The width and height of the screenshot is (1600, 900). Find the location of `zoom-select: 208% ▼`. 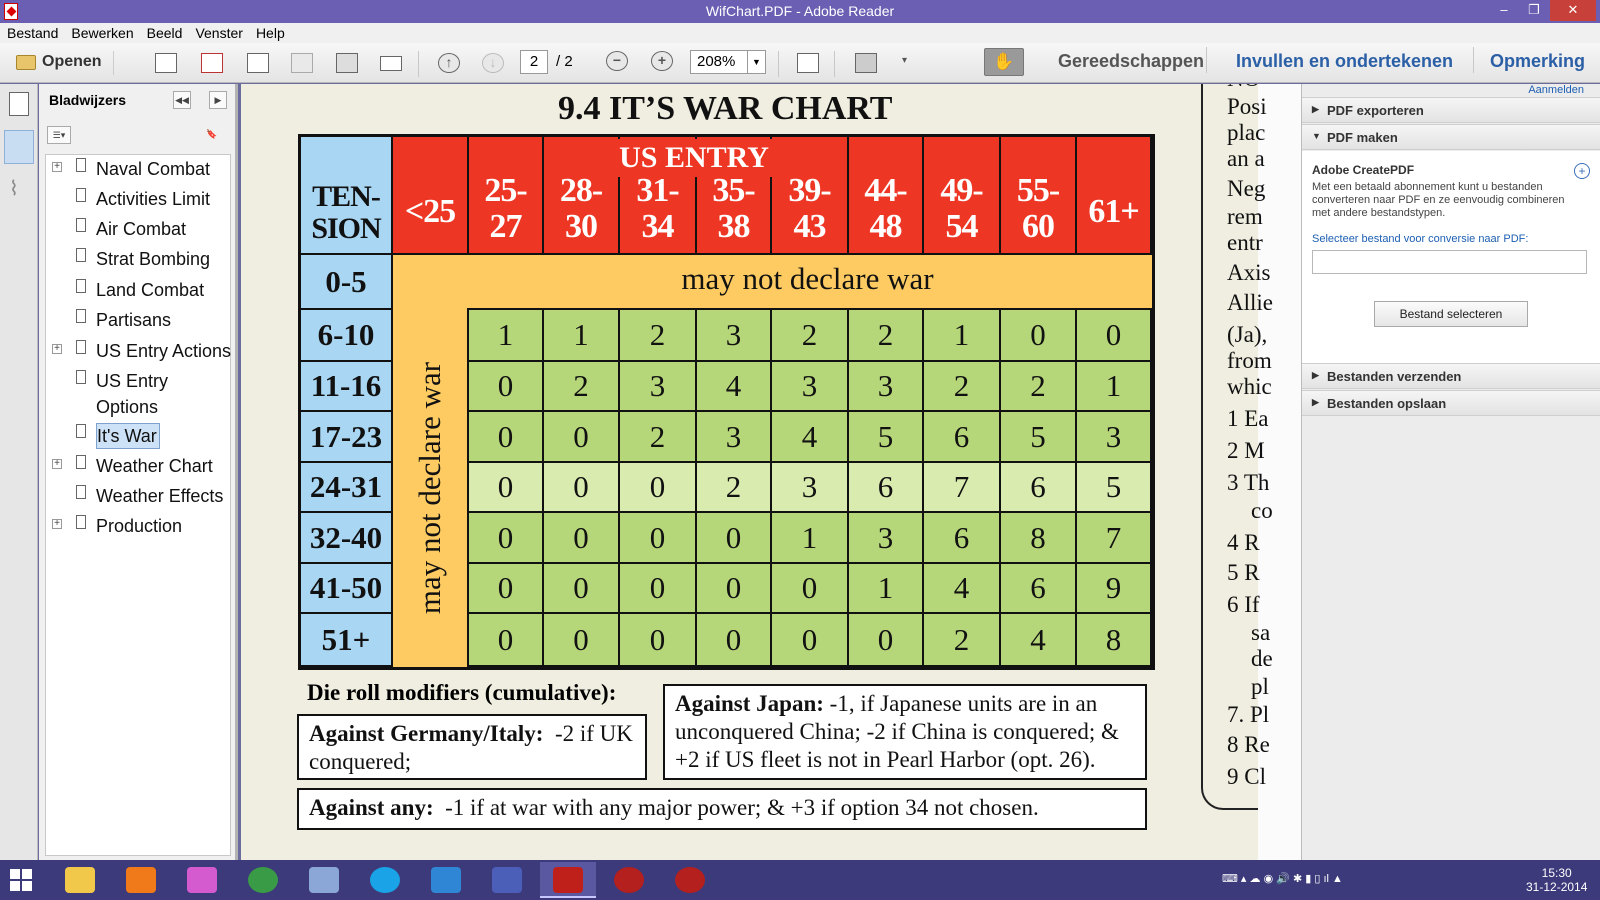

zoom-select: 208% ▼ is located at coordinates (728, 62).